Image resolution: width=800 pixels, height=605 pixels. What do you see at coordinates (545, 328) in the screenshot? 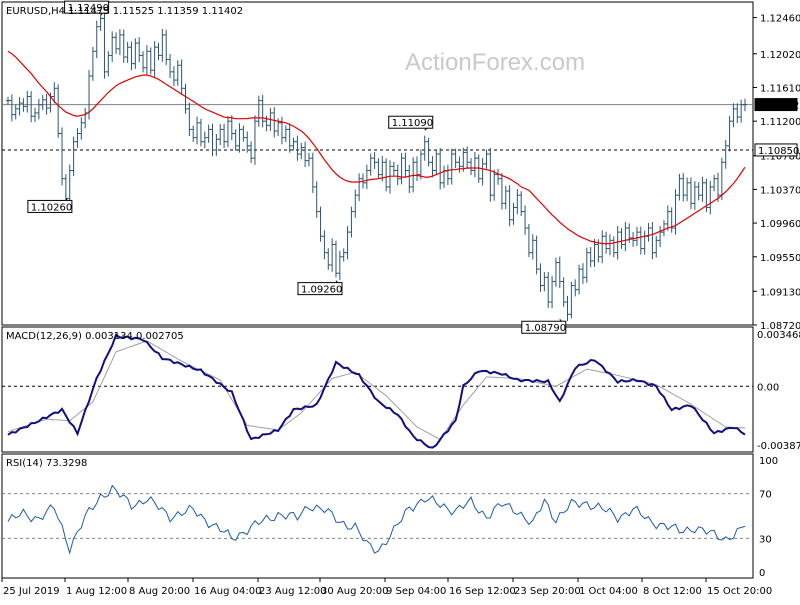
I see `annotation-label: 1.08790` at bounding box center [545, 328].